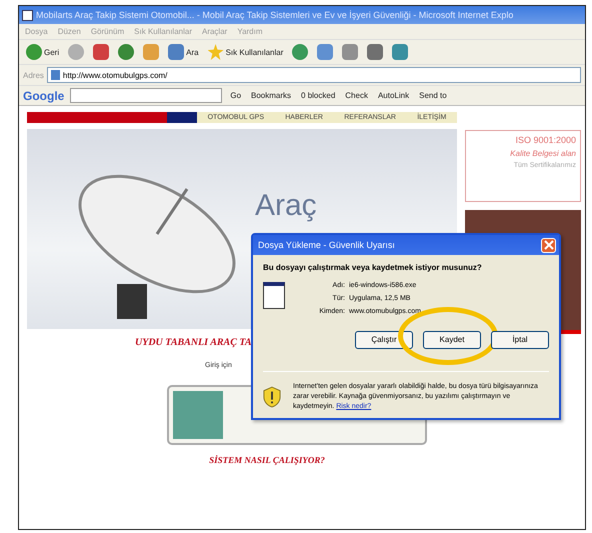  What do you see at coordinates (42, 52) in the screenshot?
I see `toolbar-button: Geri` at bounding box center [42, 52].